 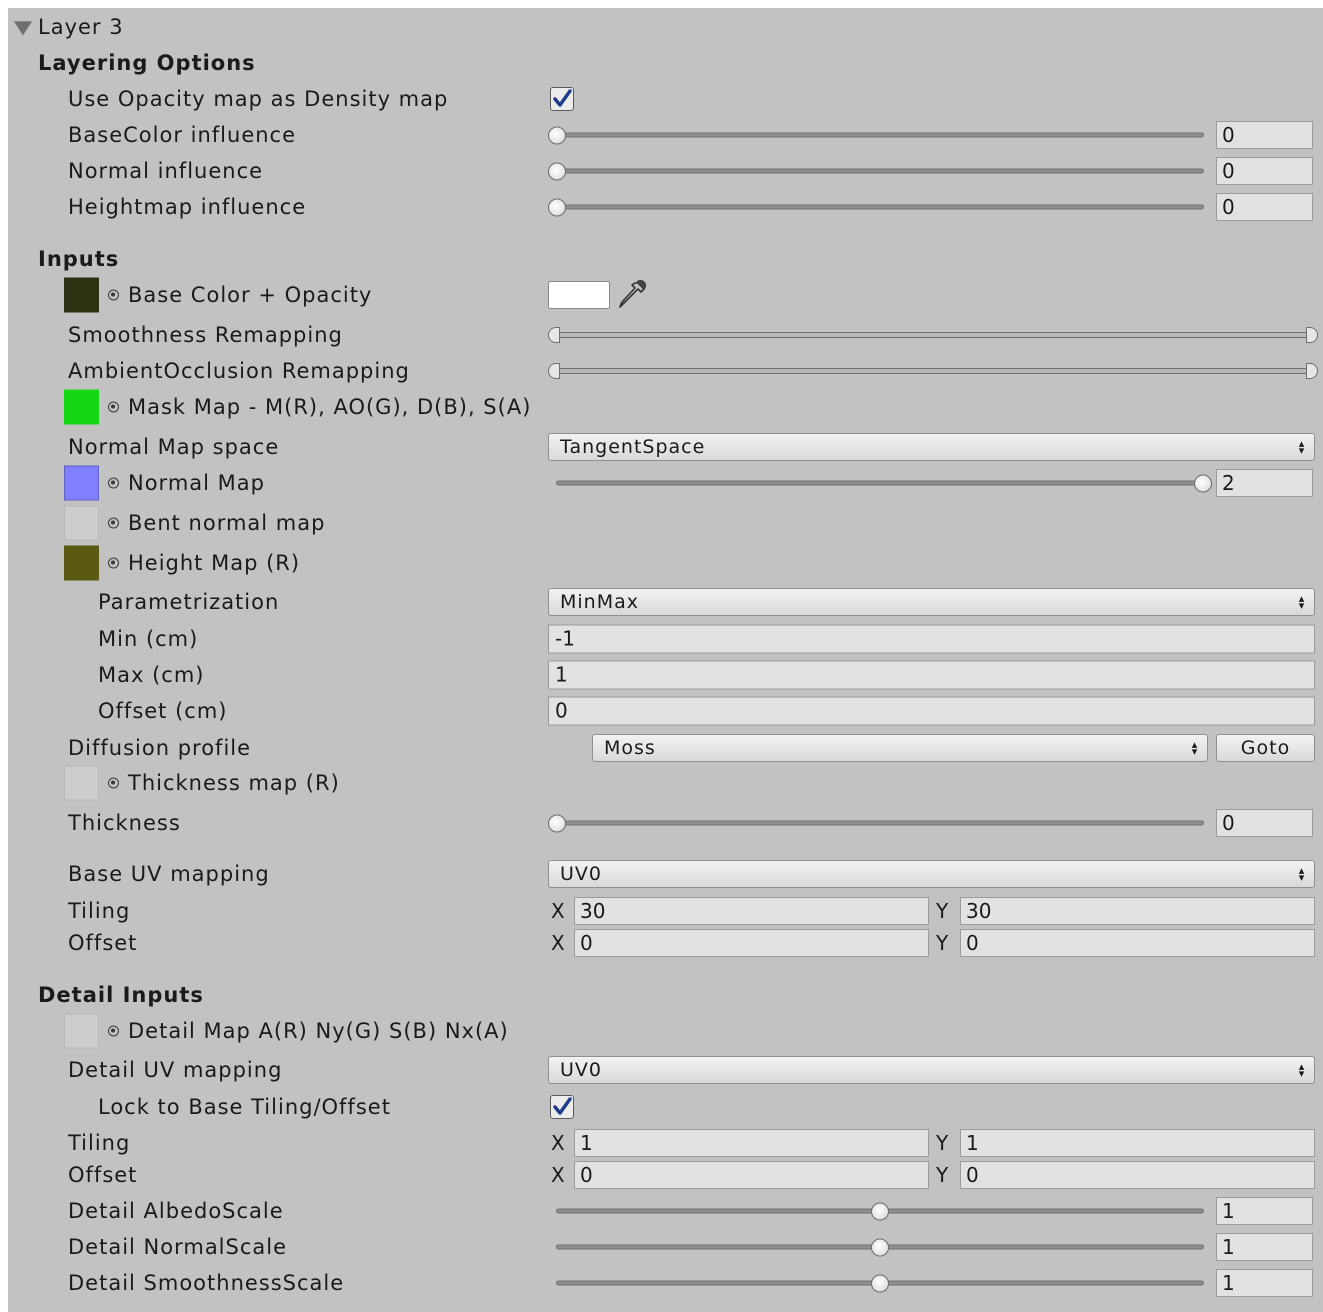 What do you see at coordinates (1137, 911) in the screenshot?
I see `tiling-y-field: 30` at bounding box center [1137, 911].